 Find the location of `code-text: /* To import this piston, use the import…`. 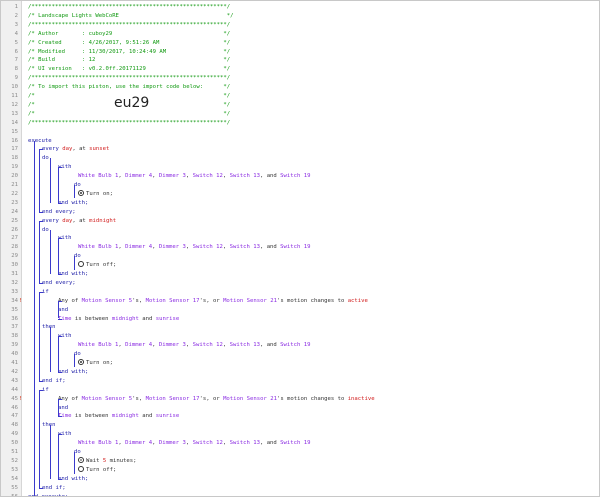

code-text: /* To import this piston, use the import… is located at coordinates (129, 87).